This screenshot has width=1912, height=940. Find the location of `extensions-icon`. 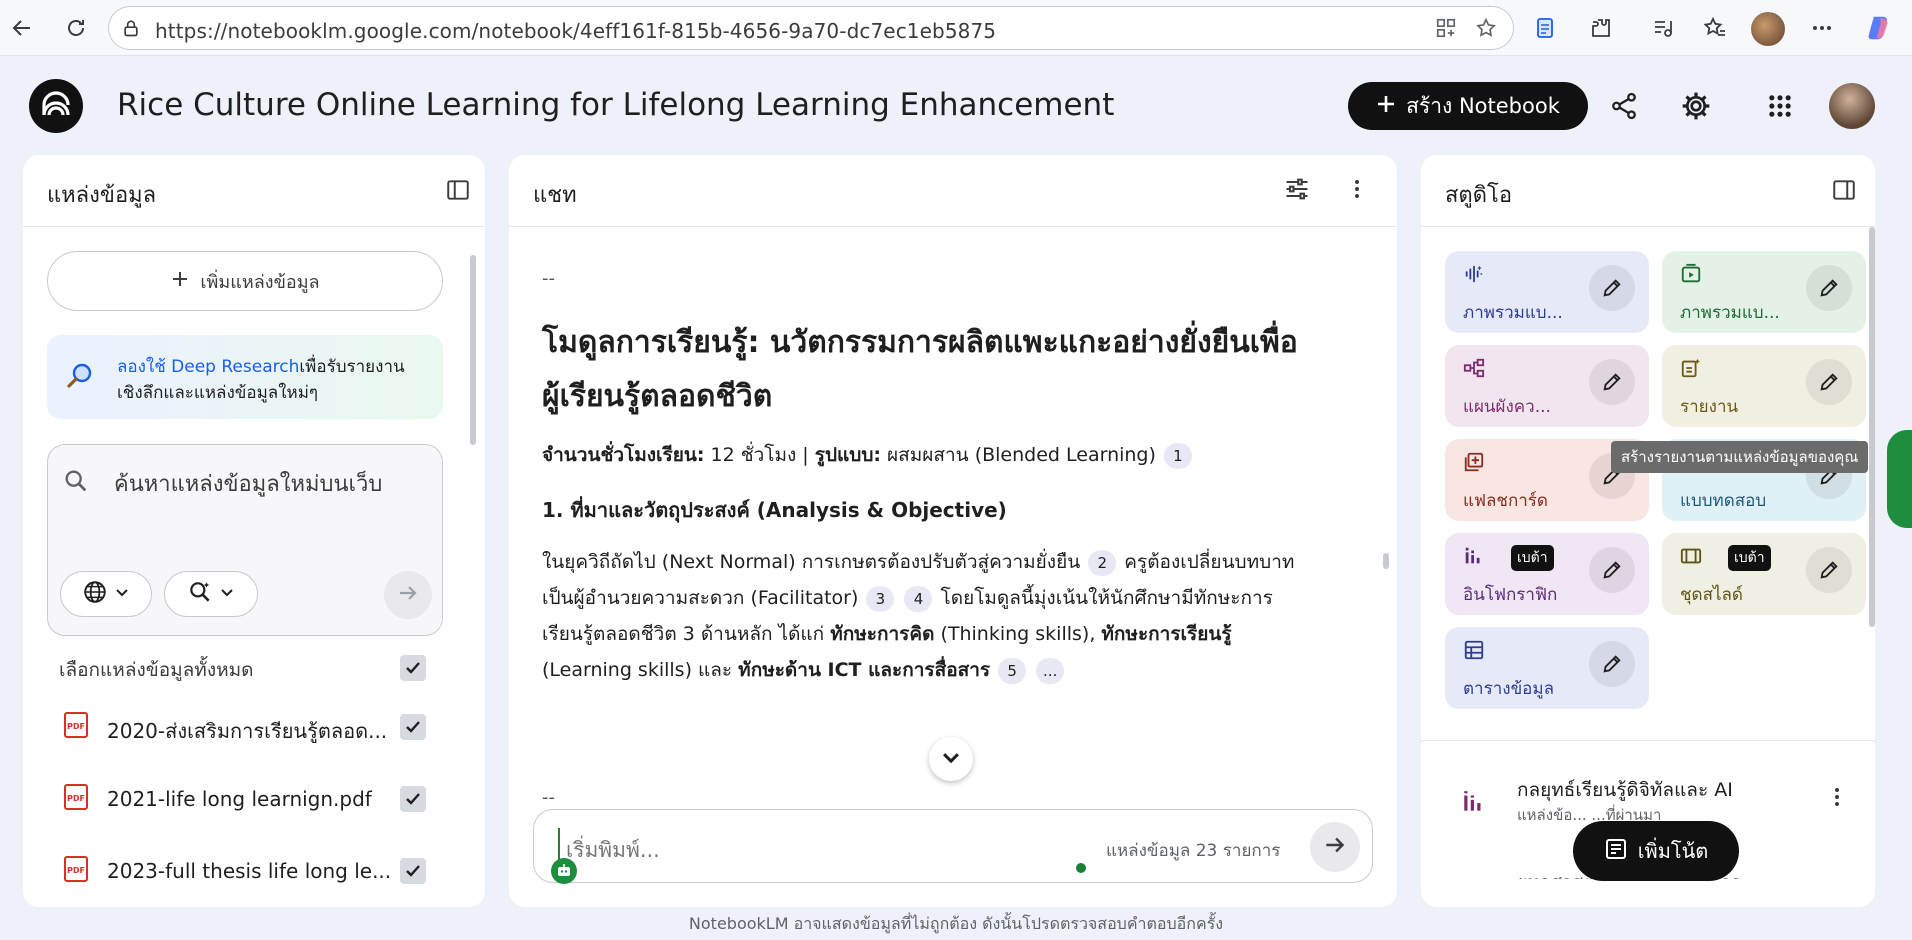

extensions-icon is located at coordinates (1601, 28).